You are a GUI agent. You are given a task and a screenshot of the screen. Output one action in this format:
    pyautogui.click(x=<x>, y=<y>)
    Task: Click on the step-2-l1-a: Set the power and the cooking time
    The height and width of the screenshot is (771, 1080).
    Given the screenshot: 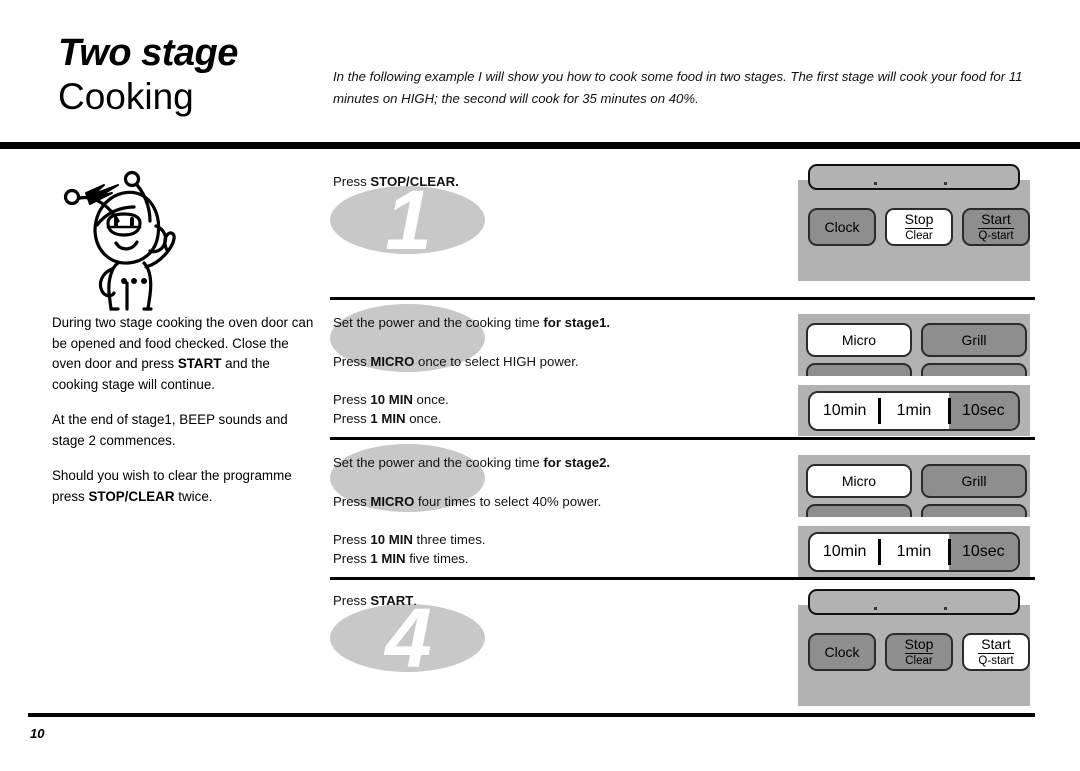 What is the action you would take?
    pyautogui.click(x=438, y=322)
    